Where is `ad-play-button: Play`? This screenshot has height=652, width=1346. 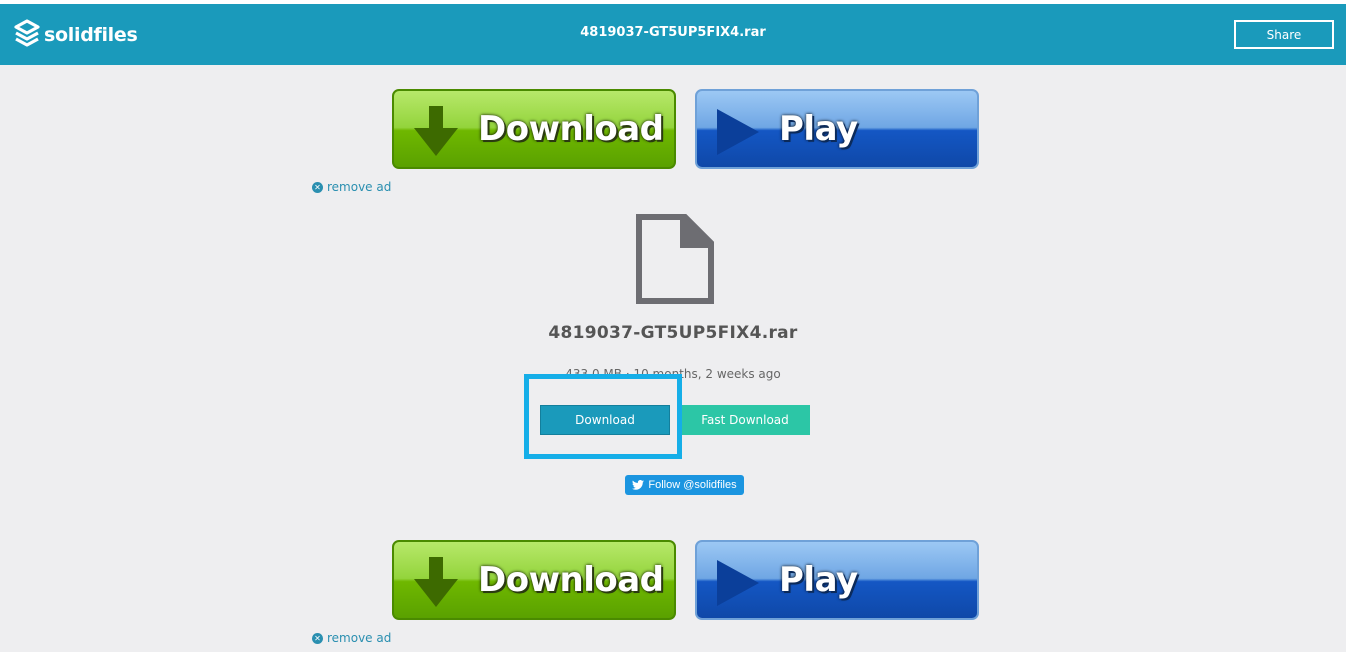
ad-play-button: Play is located at coordinates (837, 129).